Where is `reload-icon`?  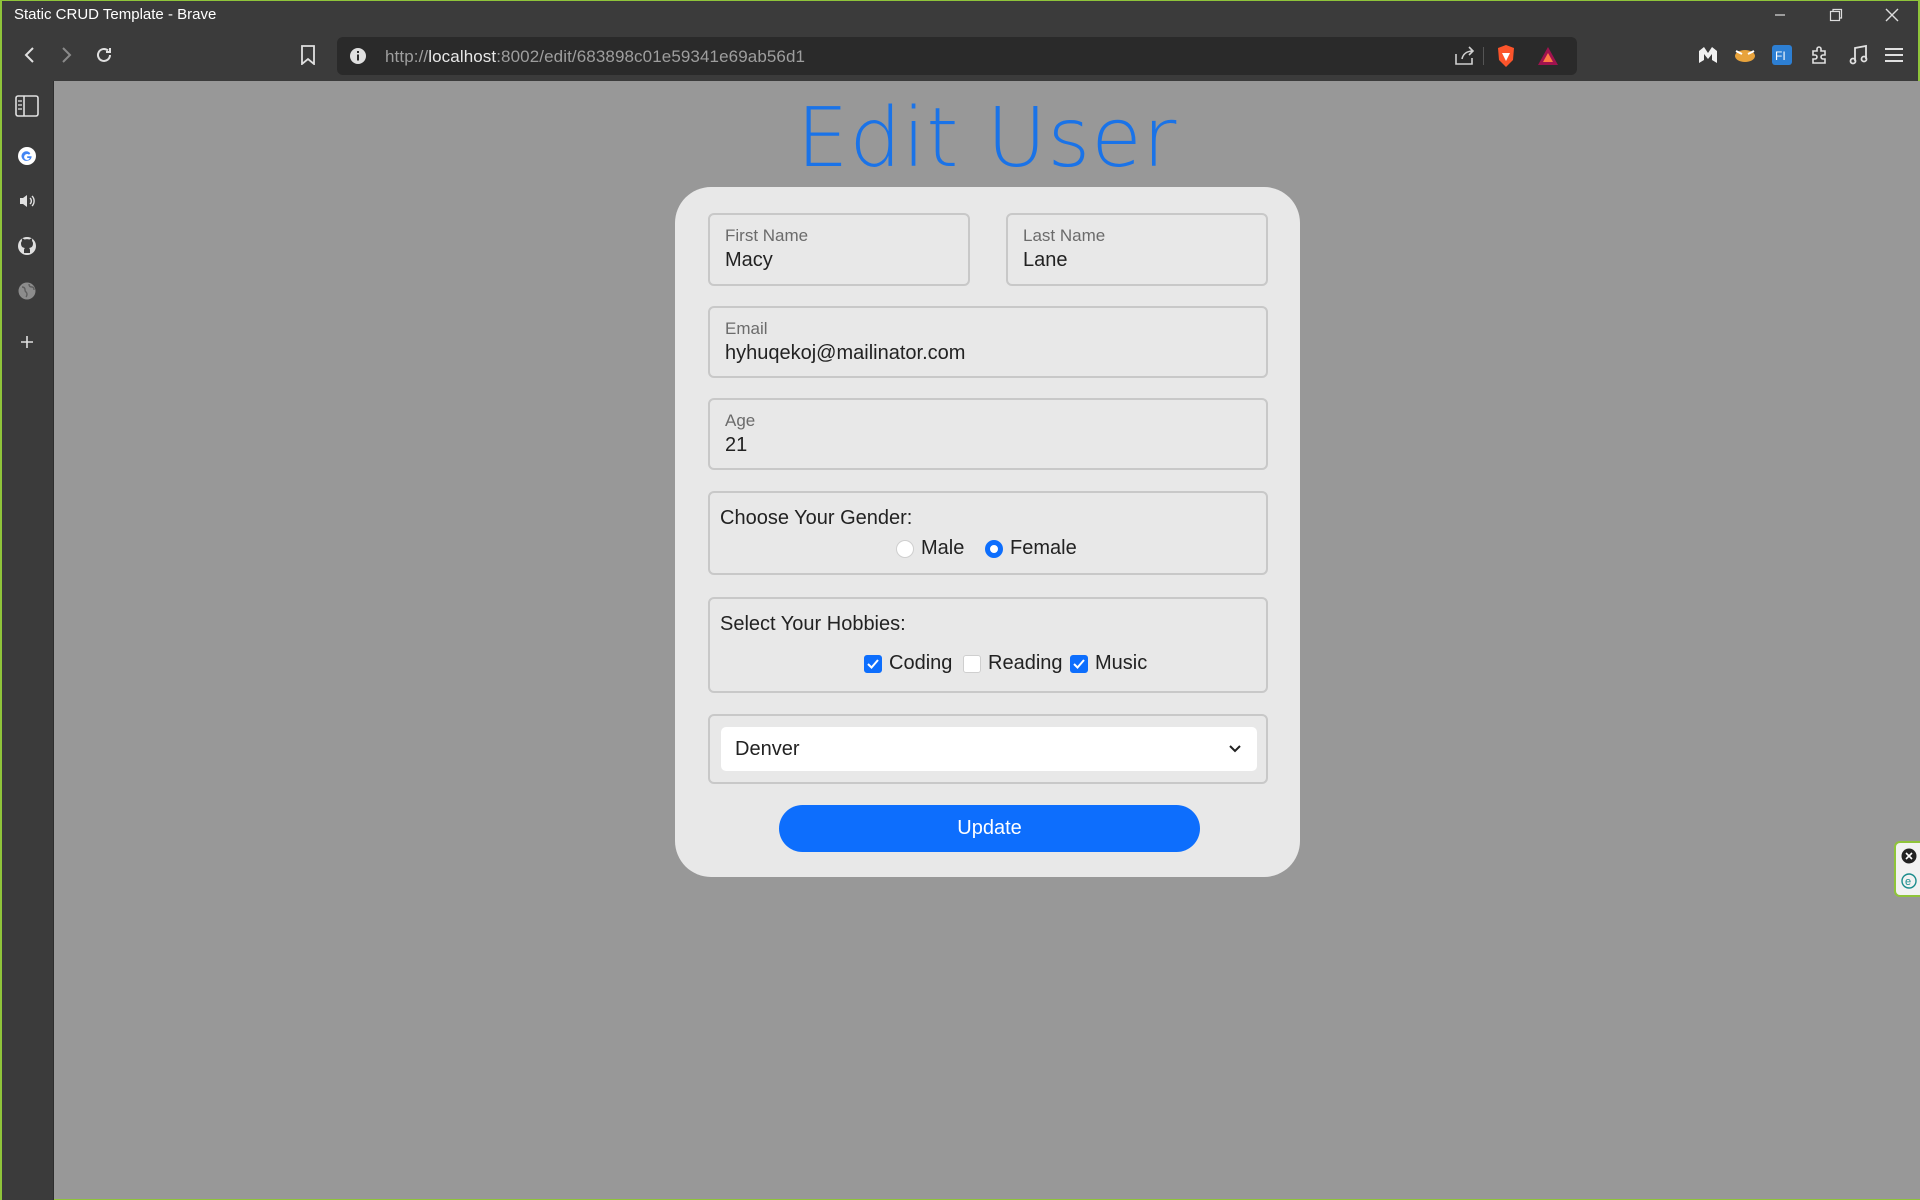
reload-icon is located at coordinates (104, 54).